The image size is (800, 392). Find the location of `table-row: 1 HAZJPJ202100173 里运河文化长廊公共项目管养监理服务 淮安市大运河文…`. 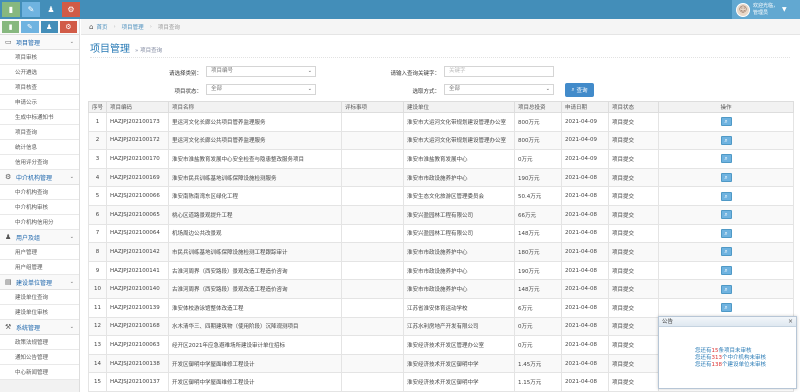

table-row: 1 HAZJPJ202100173 里运河文化长廊公共项目管养监理服务 淮安市大运河文… is located at coordinates (441, 122).